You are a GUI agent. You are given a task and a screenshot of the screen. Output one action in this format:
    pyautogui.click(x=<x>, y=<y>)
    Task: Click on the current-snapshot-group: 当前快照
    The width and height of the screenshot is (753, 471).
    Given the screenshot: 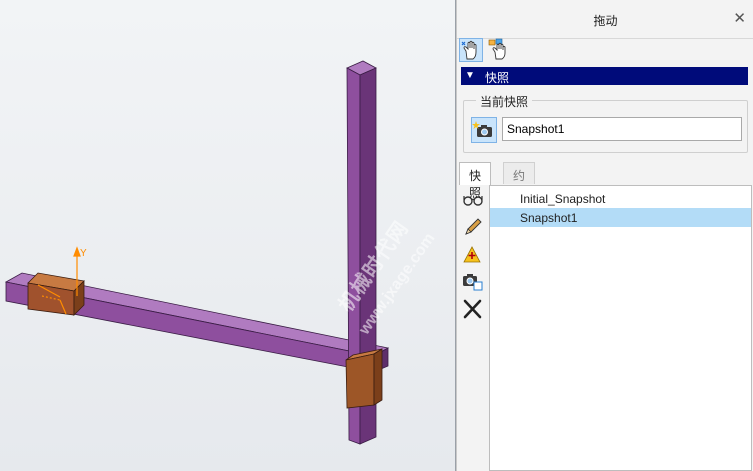 What is the action you would take?
    pyautogui.click(x=605, y=123)
    